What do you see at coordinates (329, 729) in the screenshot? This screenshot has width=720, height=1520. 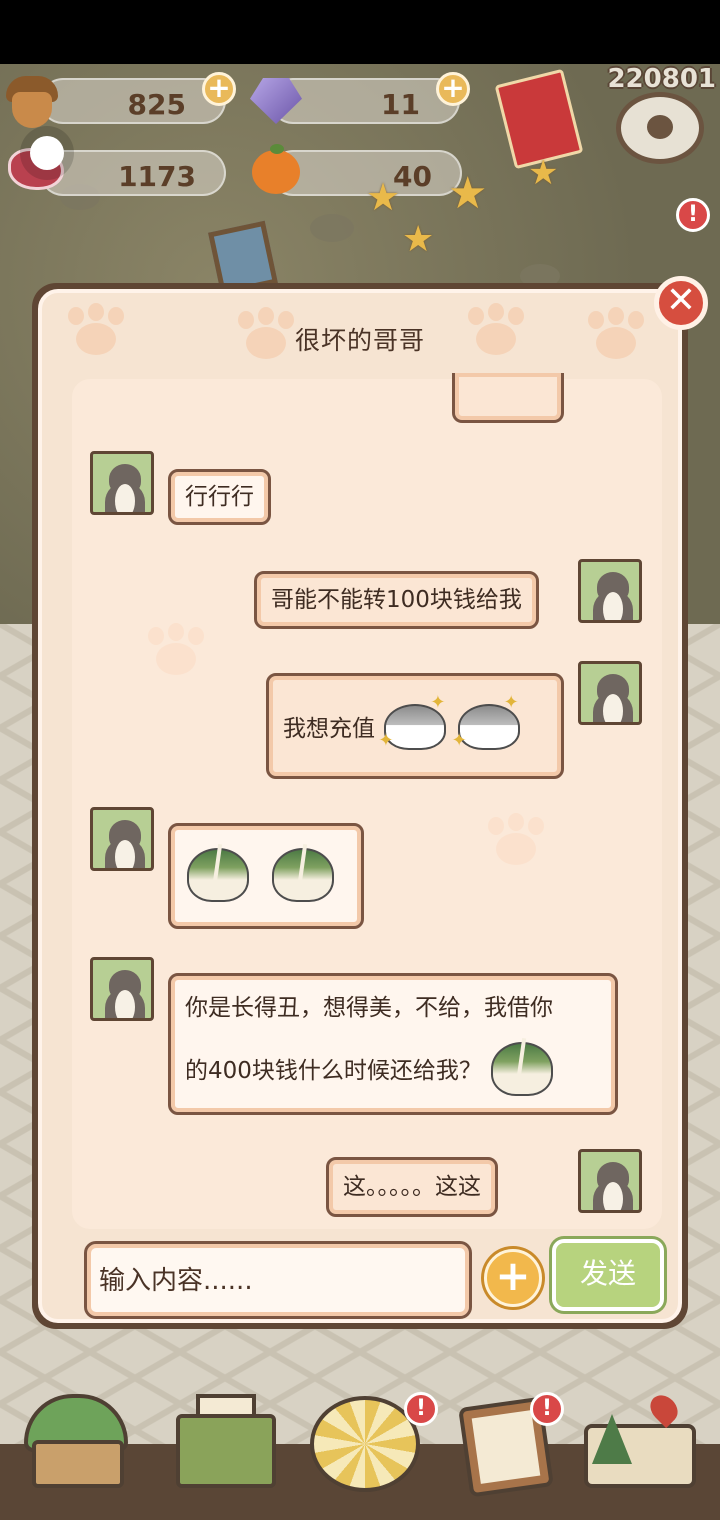 I see `message-text: 我想充值` at bounding box center [329, 729].